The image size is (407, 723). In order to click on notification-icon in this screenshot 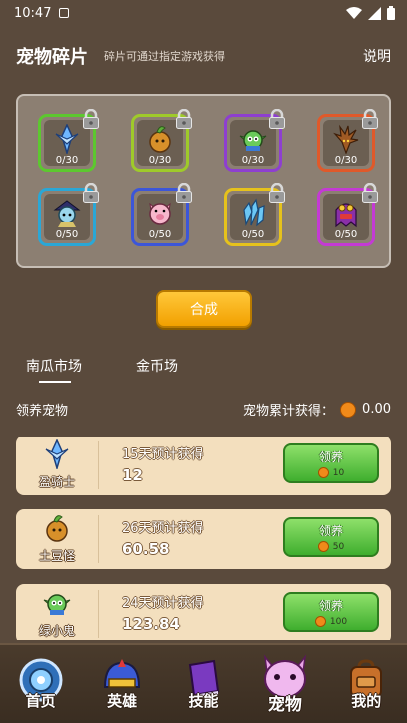, I will do `click(64, 13)`.